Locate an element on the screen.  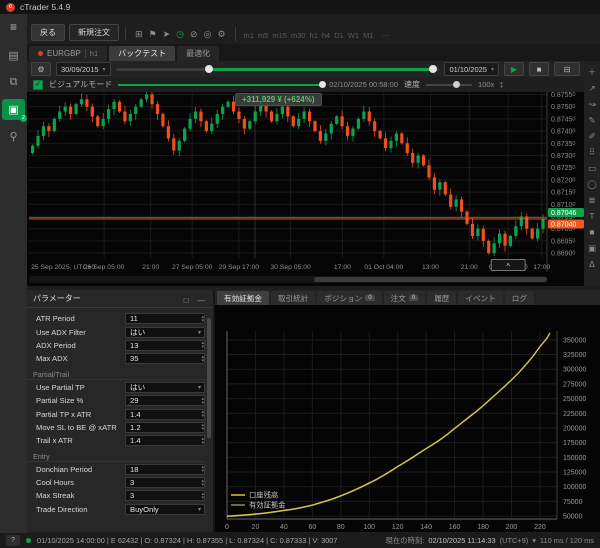
timeframe-m15: m15 is located at coordinates (279, 35).